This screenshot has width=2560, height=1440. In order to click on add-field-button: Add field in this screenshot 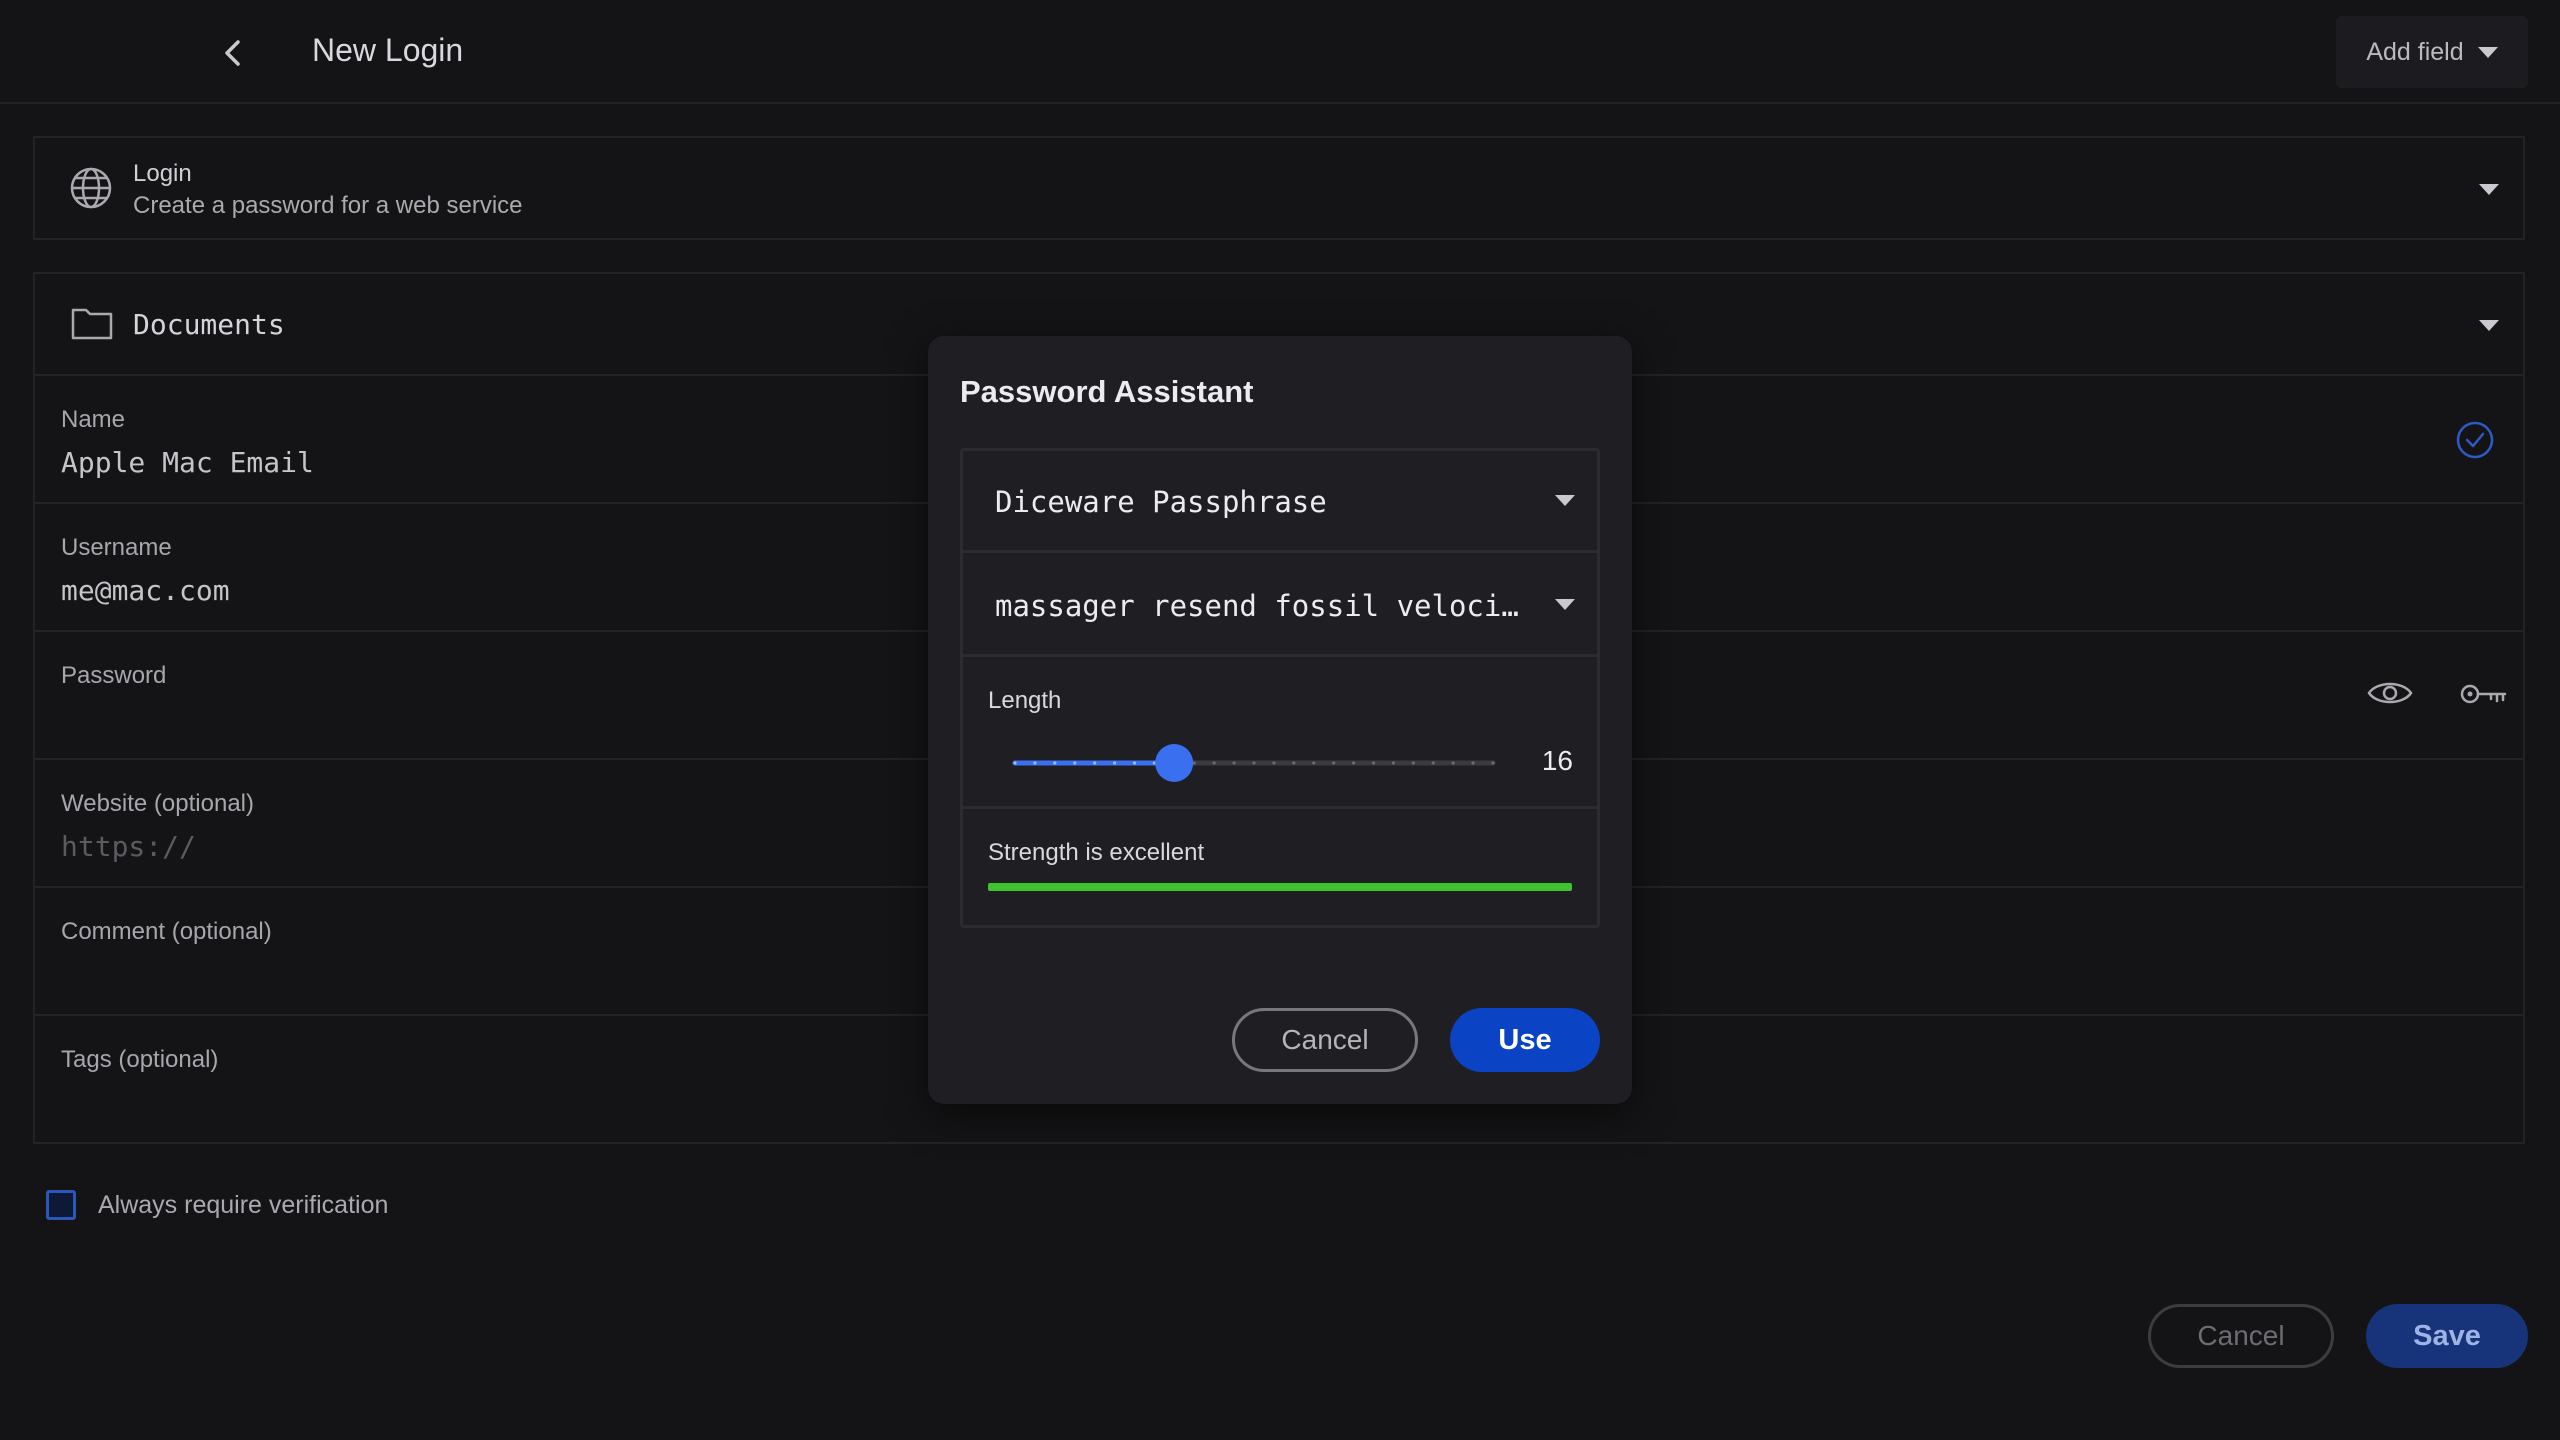, I will do `click(2432, 52)`.